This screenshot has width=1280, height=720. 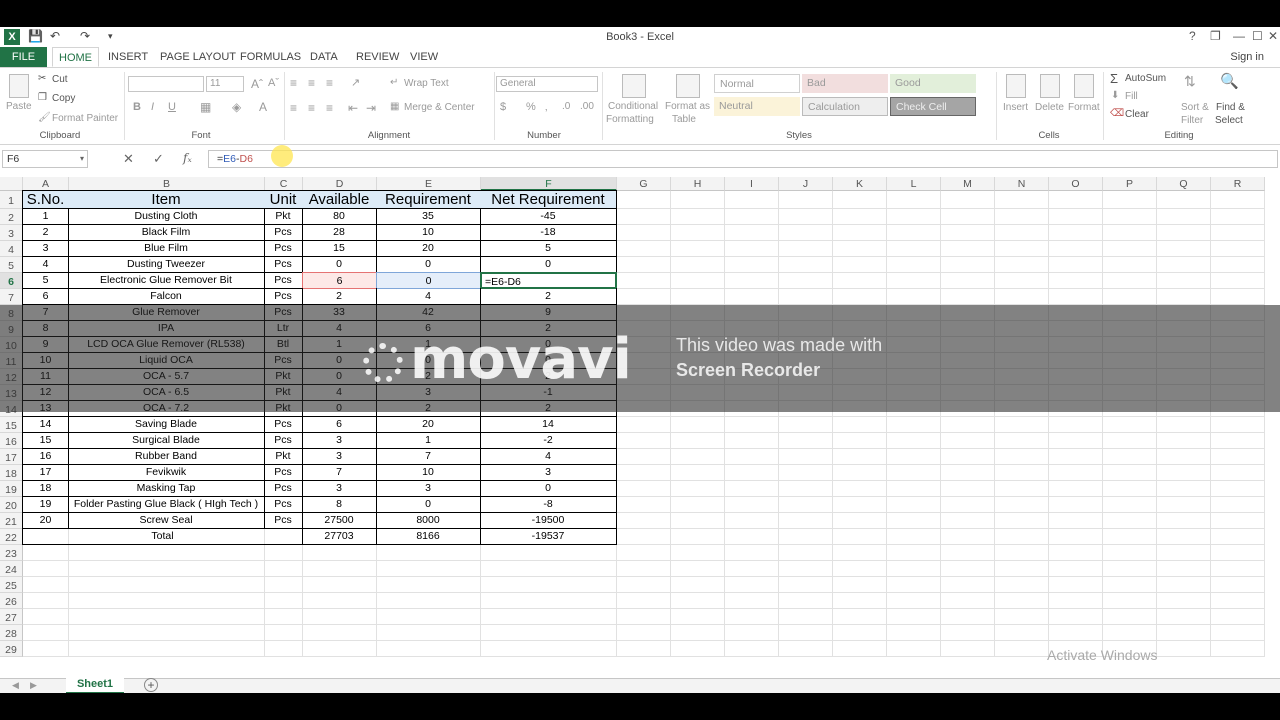 I want to click on cell-item: Blue Film, so click(x=166, y=248).